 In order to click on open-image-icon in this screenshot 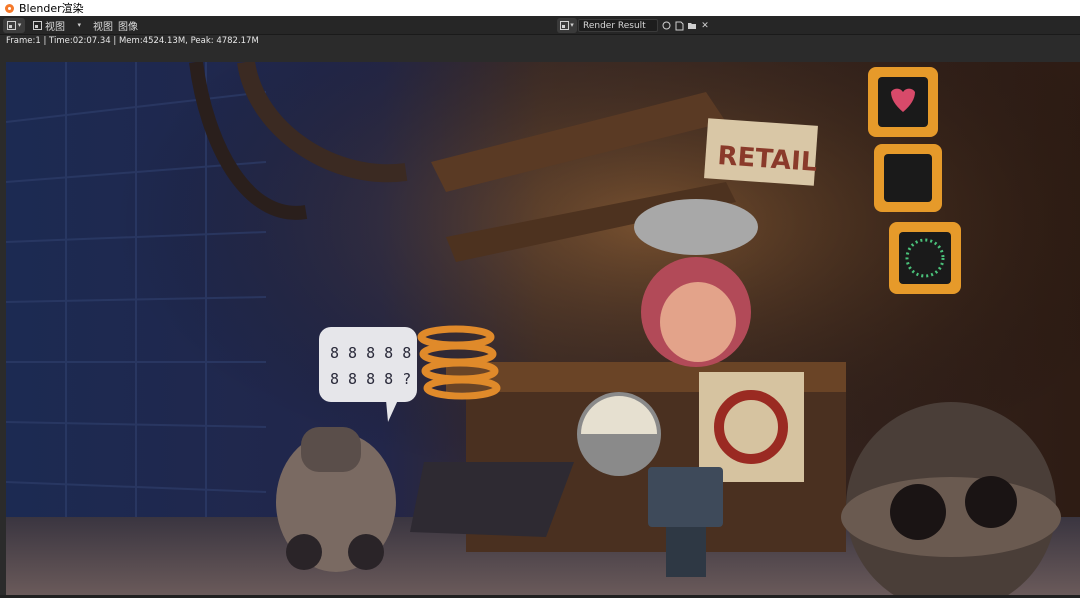, I will do `click(692, 26)`.